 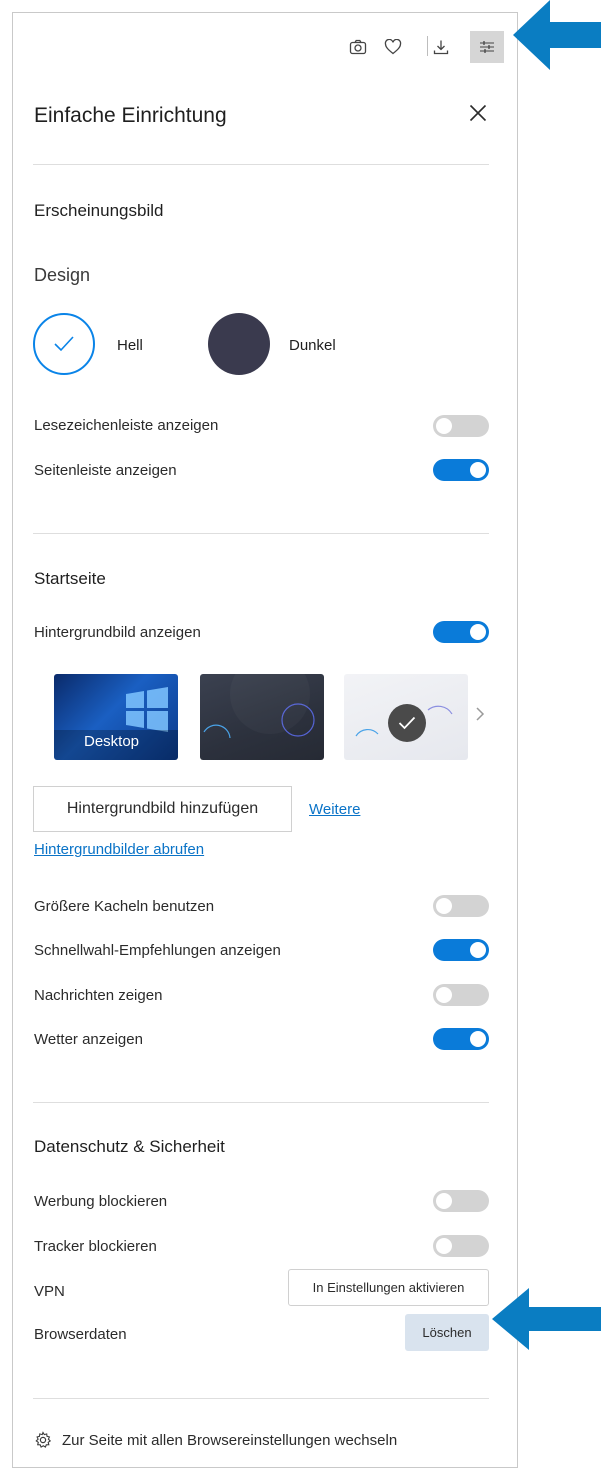 I want to click on get-wallpapers-link: Hintergrundbilder abrufen, so click(x=119, y=849).